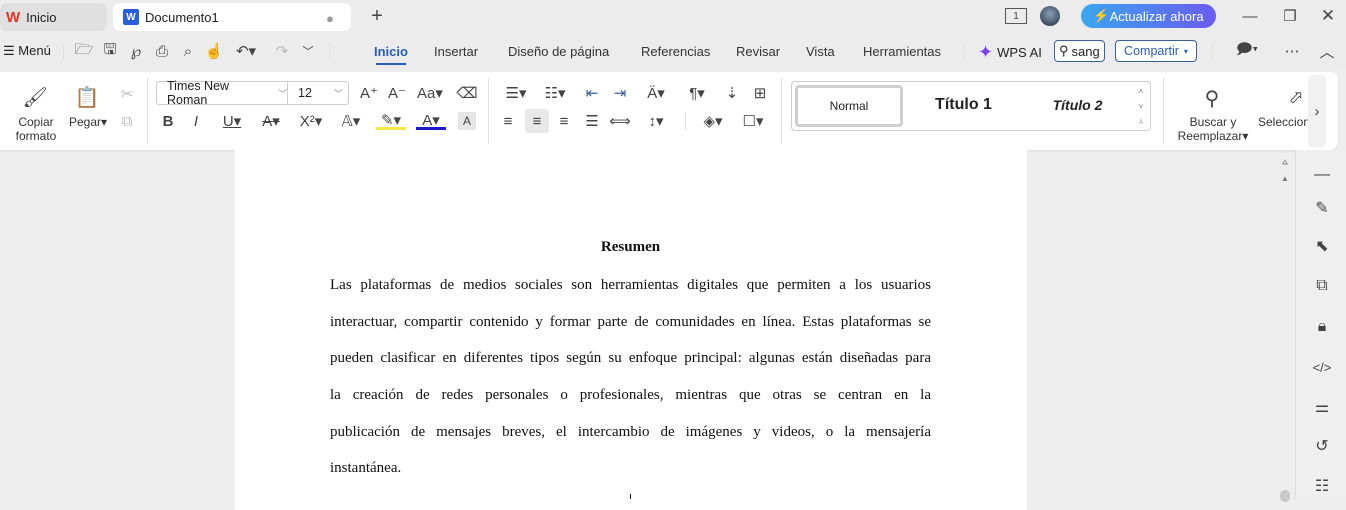  What do you see at coordinates (564, 121) in the screenshot?
I see `align-right-icon: ≡` at bounding box center [564, 121].